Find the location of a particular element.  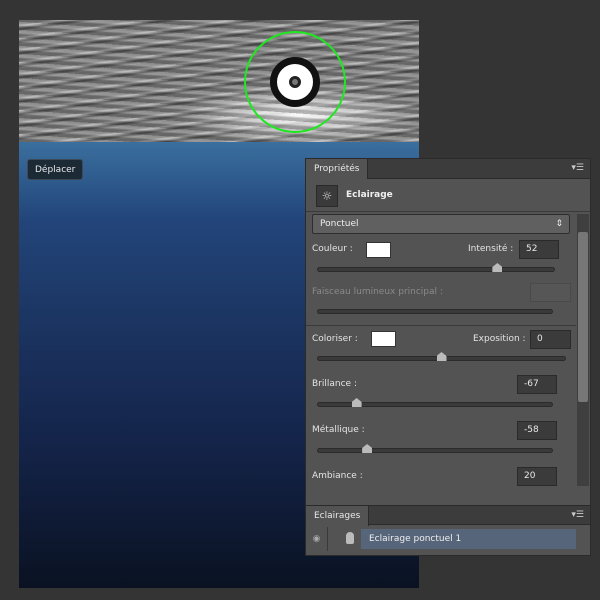

intensity-slider-thumb is located at coordinates (497, 267).